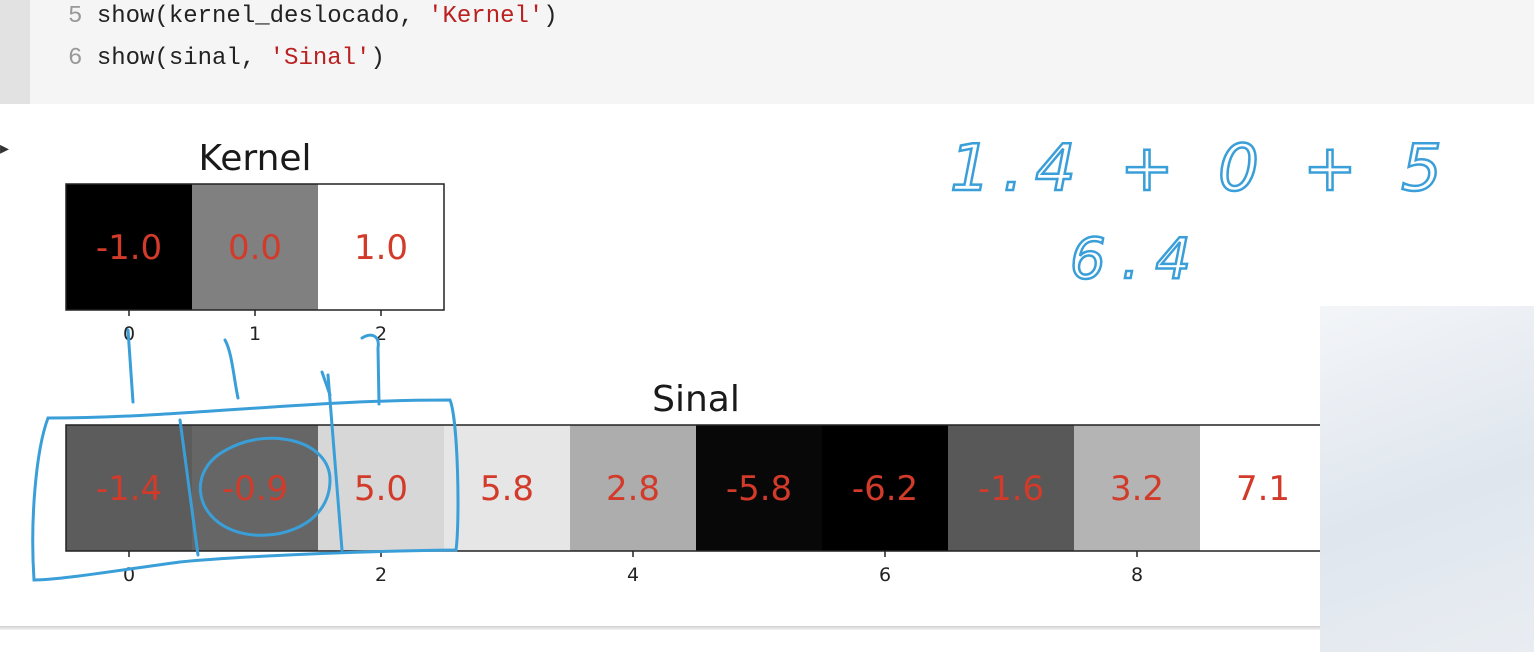  Describe the element at coordinates (696, 399) in the screenshot. I see `chart-title: Sinal` at that location.